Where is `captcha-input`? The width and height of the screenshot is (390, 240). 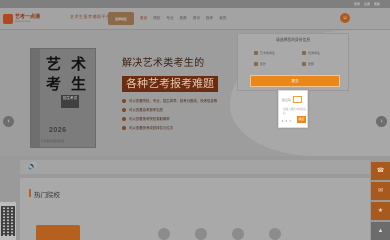 captcha-input is located at coordinates (298, 99).